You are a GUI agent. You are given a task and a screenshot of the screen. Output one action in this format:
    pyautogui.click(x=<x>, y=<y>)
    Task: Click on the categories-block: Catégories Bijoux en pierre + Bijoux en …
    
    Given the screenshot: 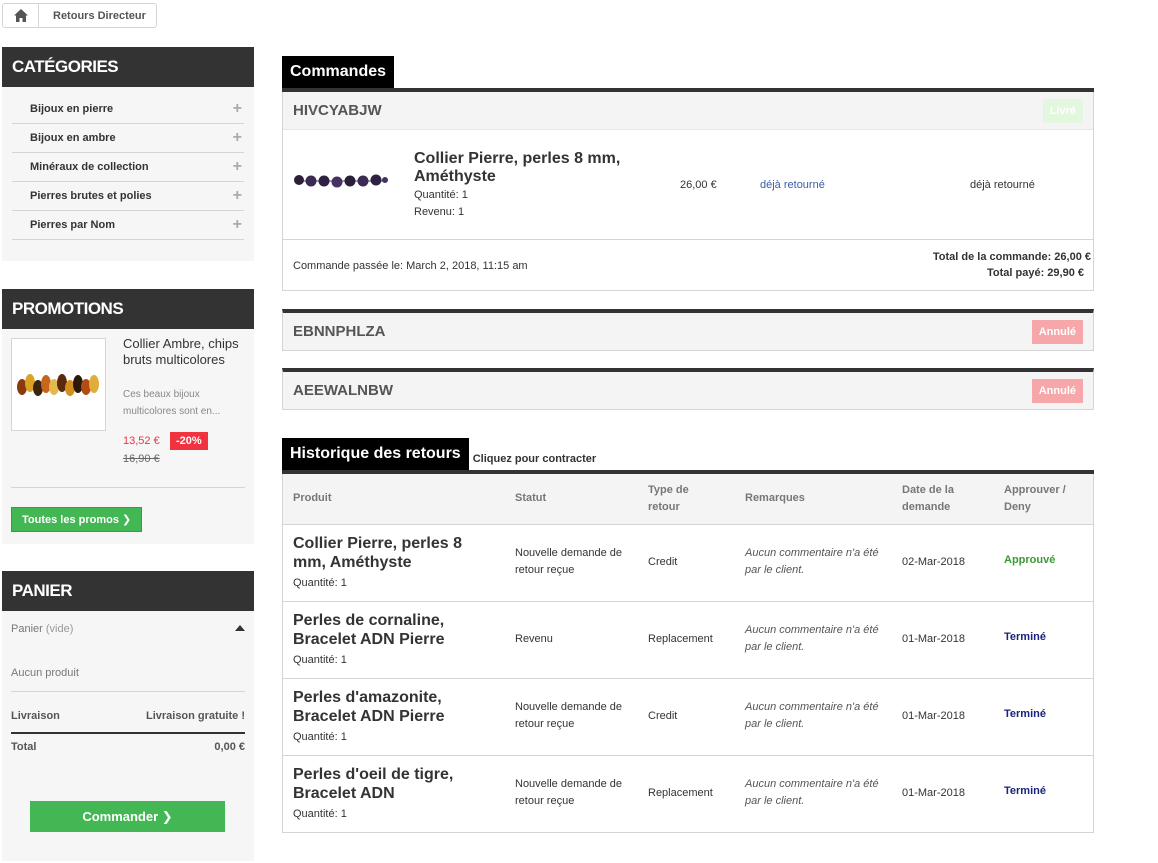 What is the action you would take?
    pyautogui.click(x=128, y=154)
    